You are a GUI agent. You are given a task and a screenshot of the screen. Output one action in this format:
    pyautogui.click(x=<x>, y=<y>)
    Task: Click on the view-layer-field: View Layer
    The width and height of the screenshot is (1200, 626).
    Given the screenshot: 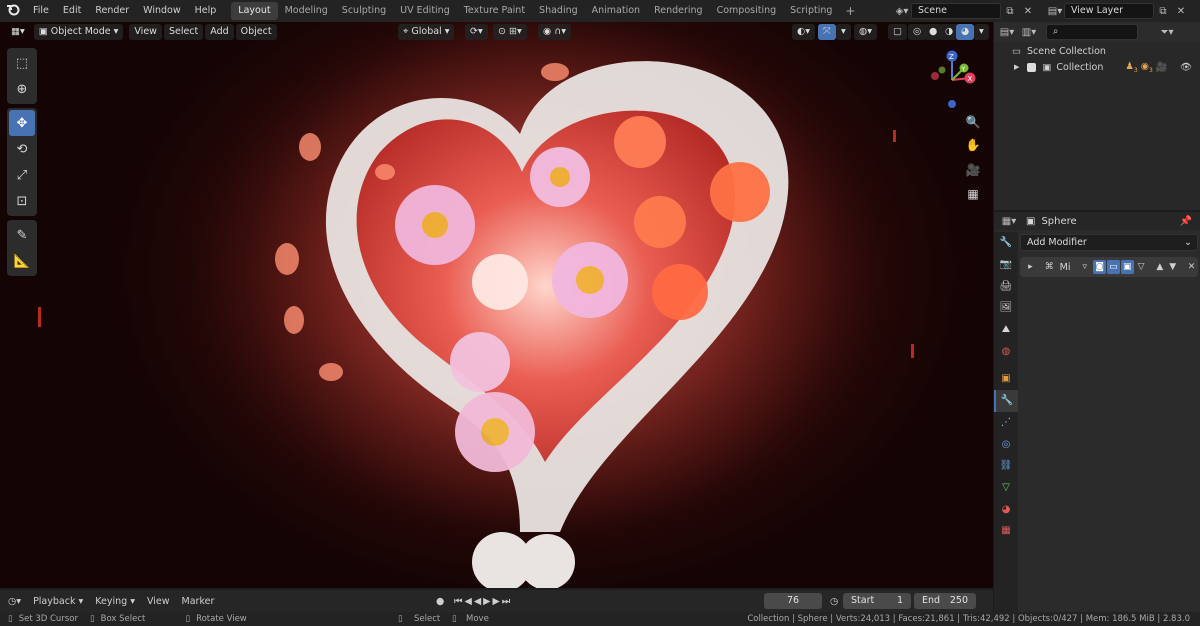 What is the action you would take?
    pyautogui.click(x=1109, y=11)
    